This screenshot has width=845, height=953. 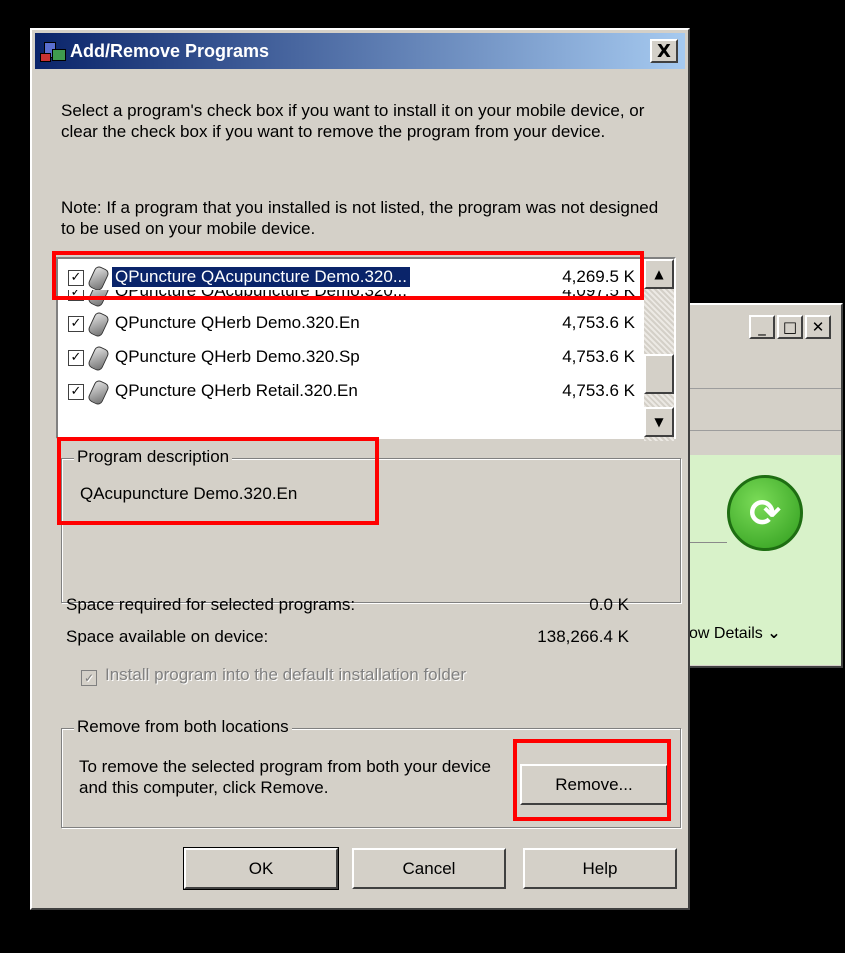 I want to click on maximize-button: □, so click(x=790, y=327).